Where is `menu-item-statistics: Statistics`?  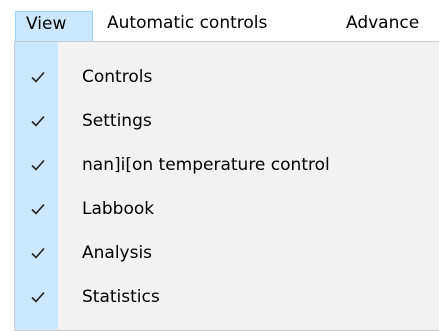
menu-item-statistics: Statistics is located at coordinates (227, 298).